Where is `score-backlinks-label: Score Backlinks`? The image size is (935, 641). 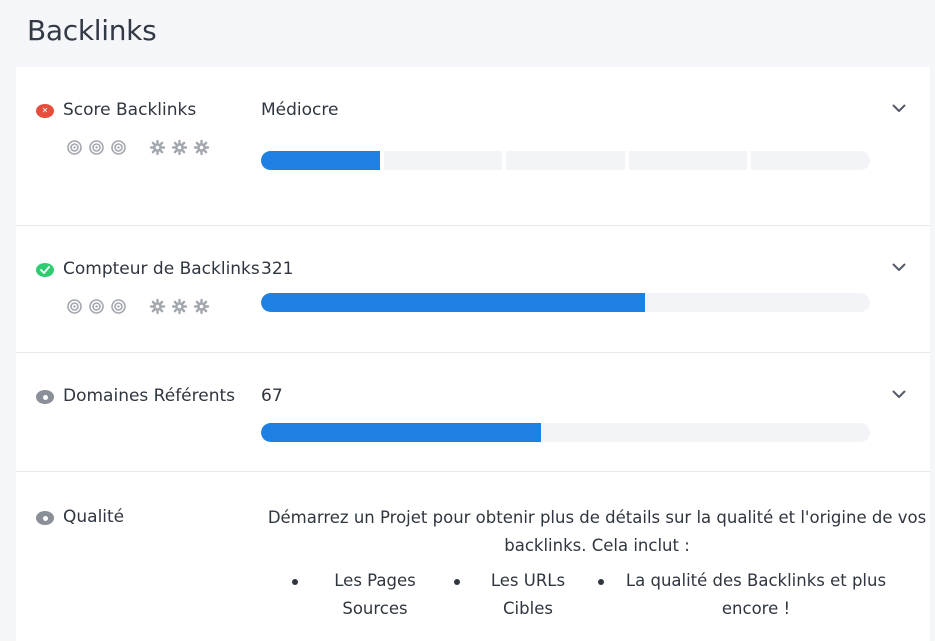
score-backlinks-label: Score Backlinks is located at coordinates (130, 110).